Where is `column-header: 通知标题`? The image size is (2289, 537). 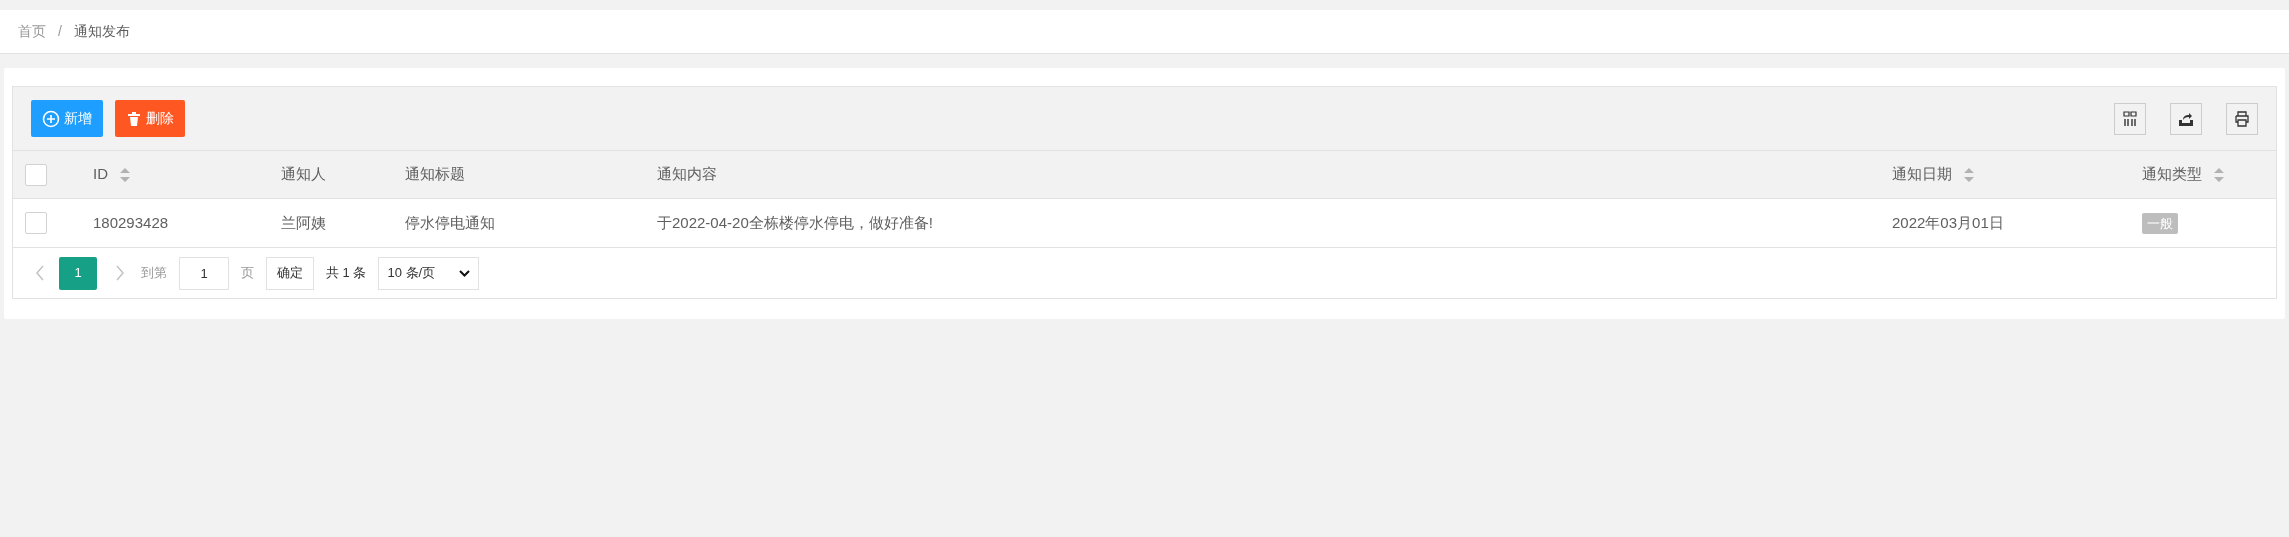
column-header: 通知标题 is located at coordinates (435, 174).